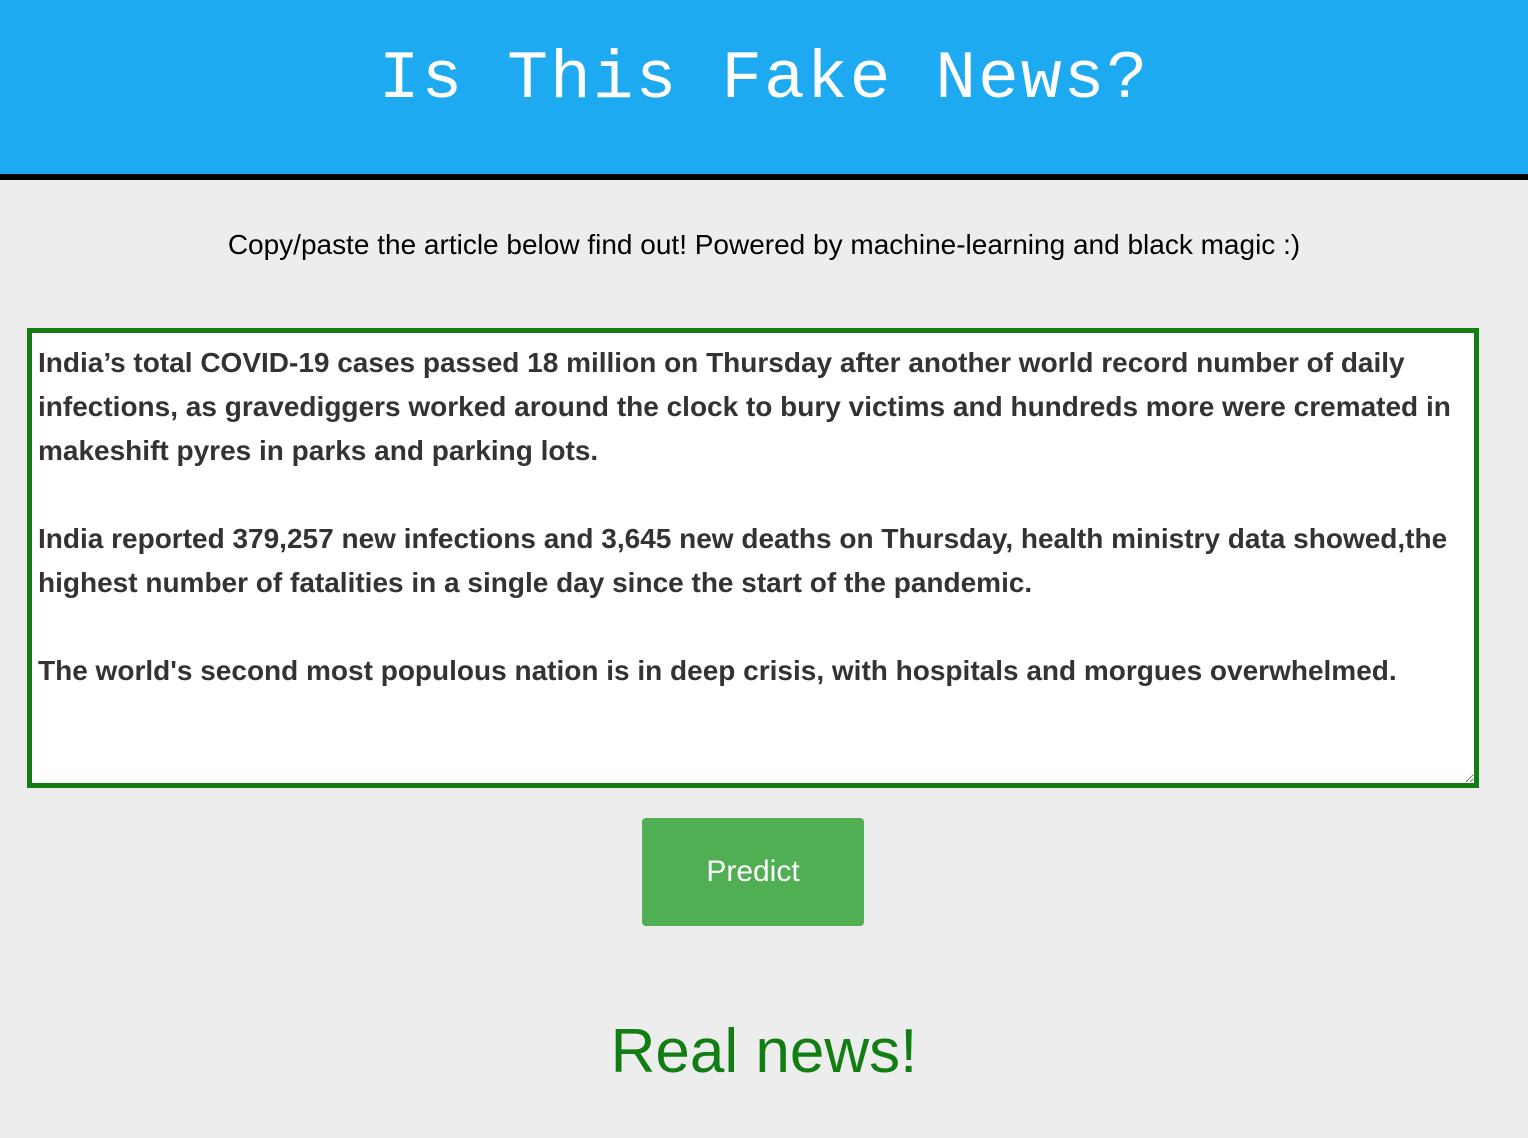  What do you see at coordinates (753, 872) in the screenshot?
I see `predict-button: Predict` at bounding box center [753, 872].